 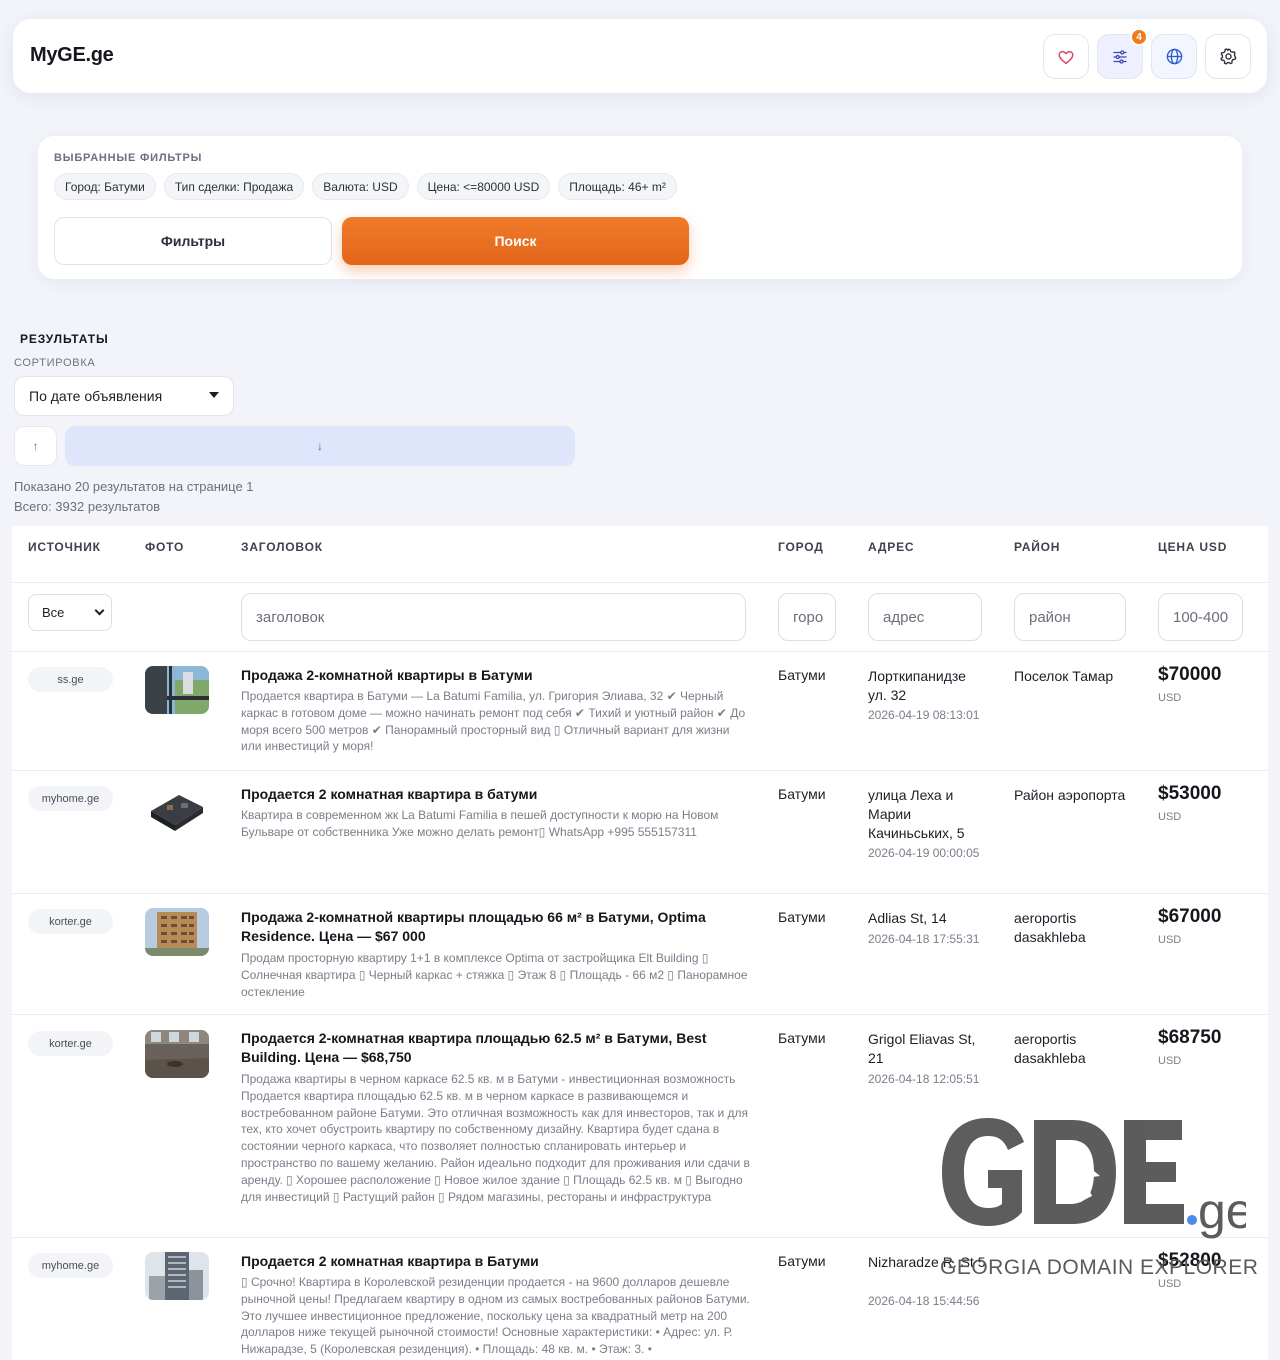 I want to click on listing-address: Лорткипанидзе ул. 32, so click(x=917, y=685).